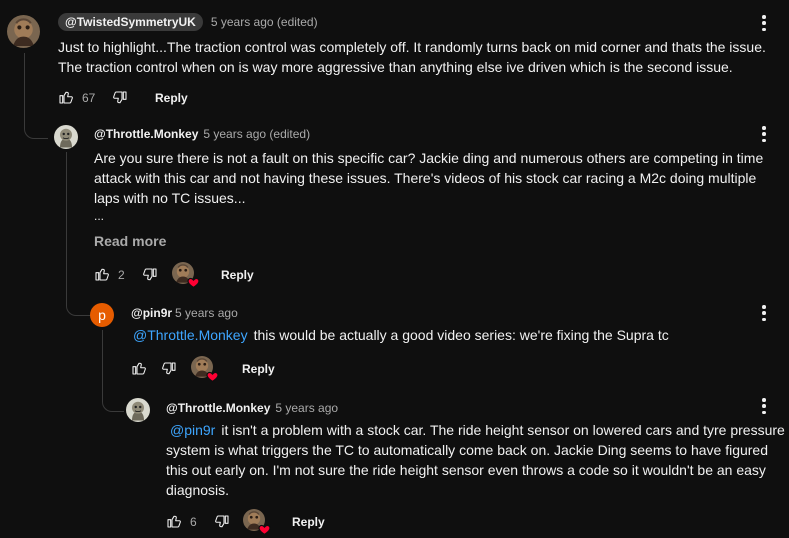  What do you see at coordinates (130, 241) in the screenshot?
I see `read-more-button: Read more` at bounding box center [130, 241].